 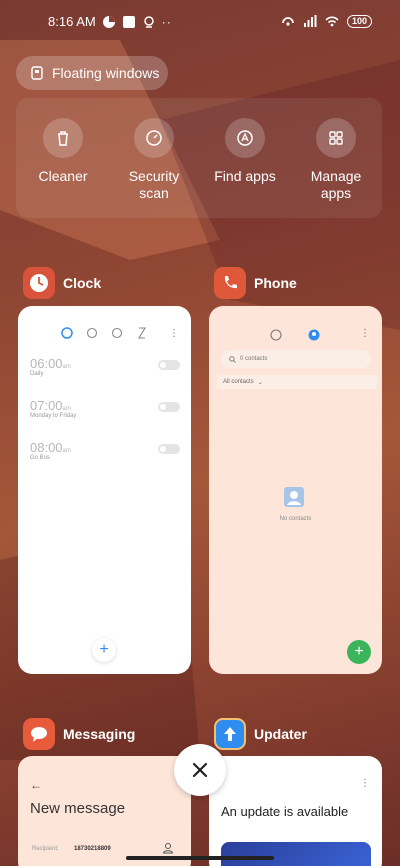 I want to click on updater-app-label: Updater, so click(x=260, y=734).